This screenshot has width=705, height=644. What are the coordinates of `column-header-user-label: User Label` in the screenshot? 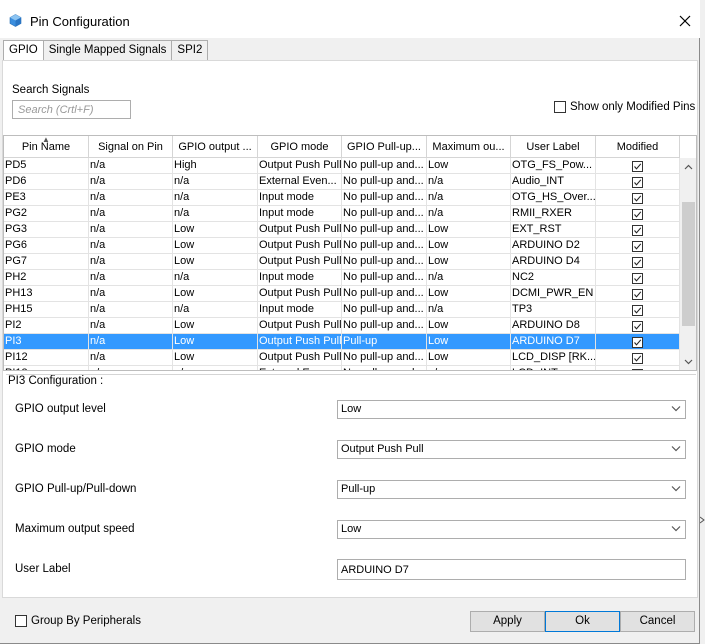 It's located at (553, 147).